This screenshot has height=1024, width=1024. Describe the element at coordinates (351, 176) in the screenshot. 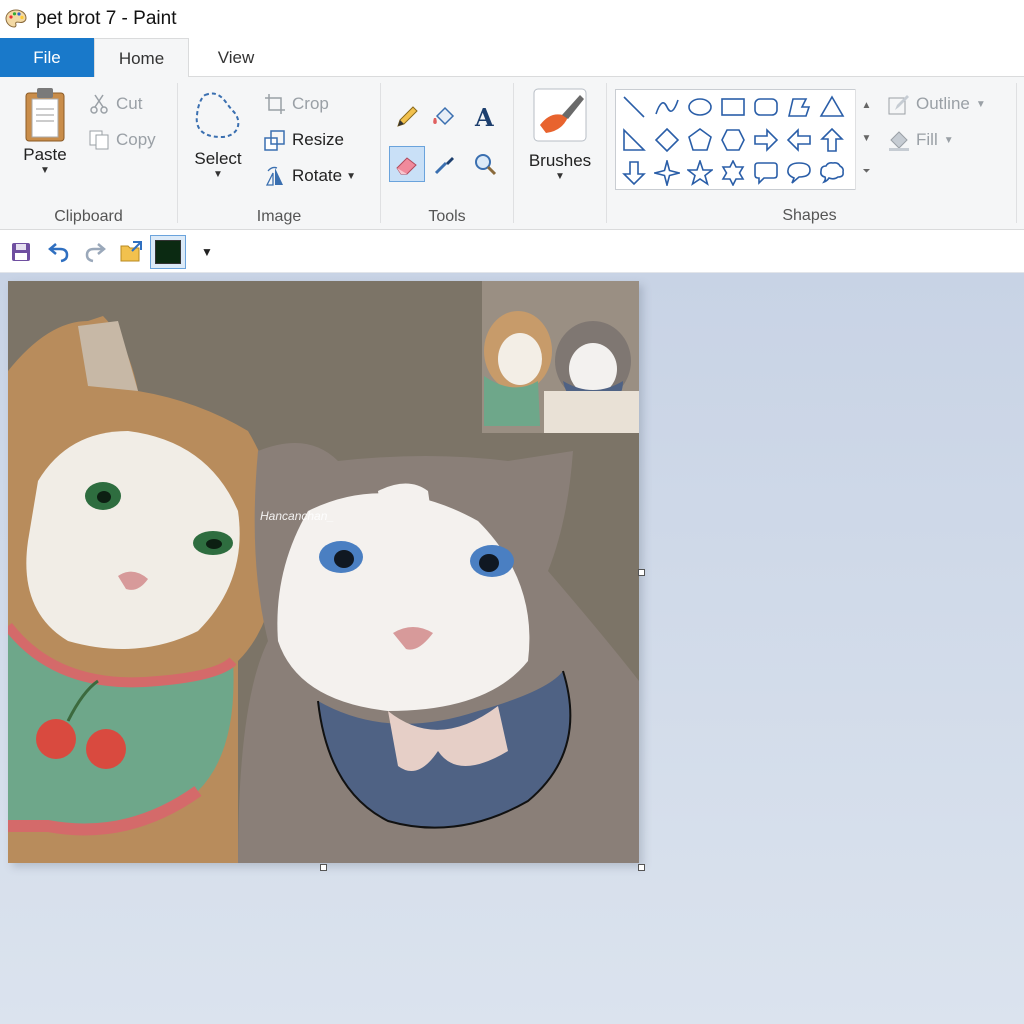

I see `rotate-dropdown-icon: ▼` at that location.